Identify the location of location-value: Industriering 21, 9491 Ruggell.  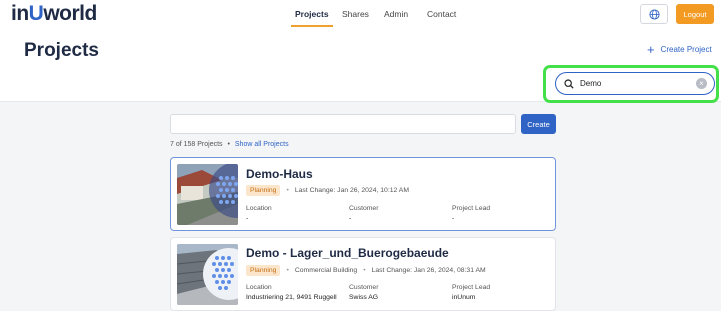
(291, 297).